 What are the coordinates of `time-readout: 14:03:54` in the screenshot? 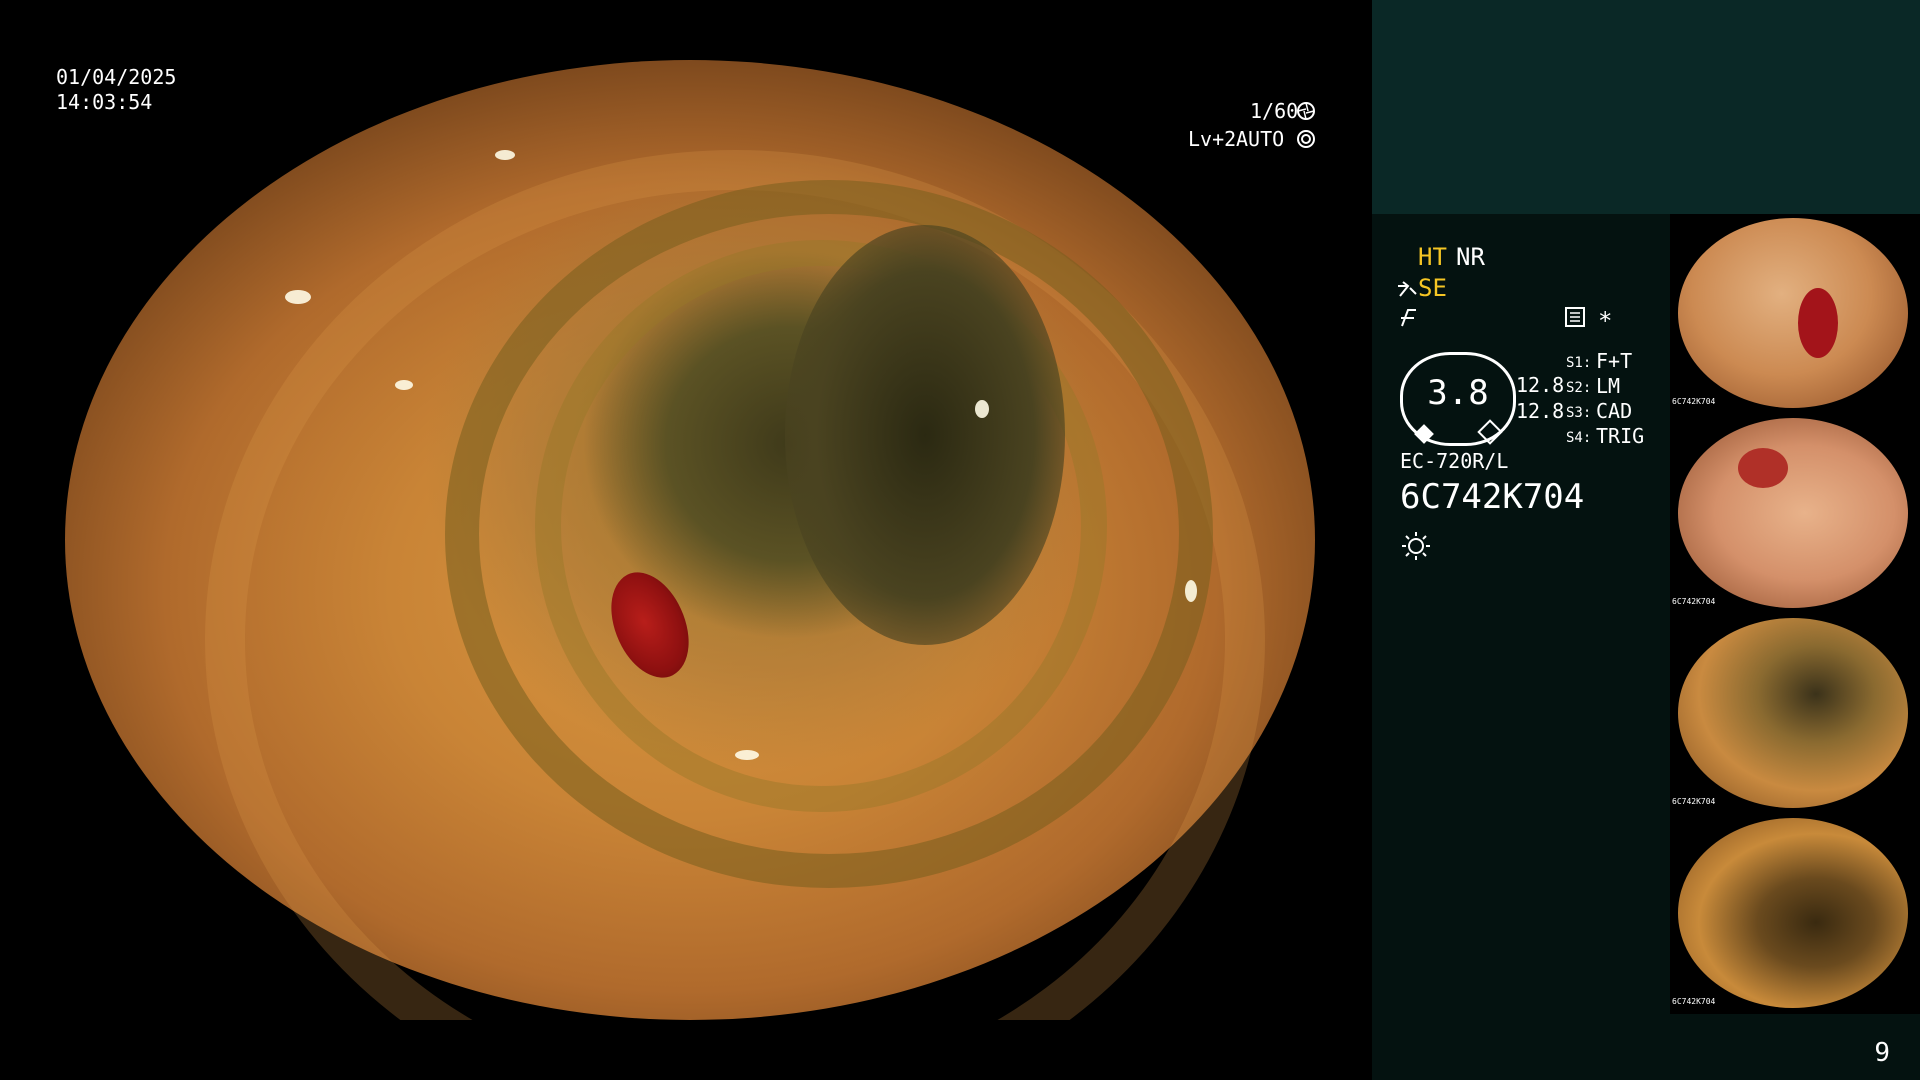 It's located at (104, 102).